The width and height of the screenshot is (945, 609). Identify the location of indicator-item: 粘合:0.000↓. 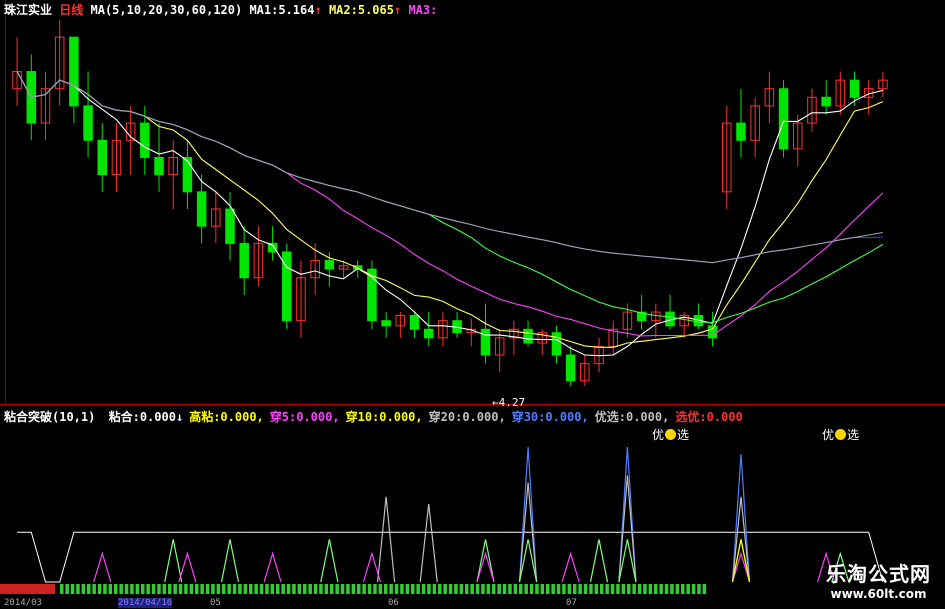
(146, 417).